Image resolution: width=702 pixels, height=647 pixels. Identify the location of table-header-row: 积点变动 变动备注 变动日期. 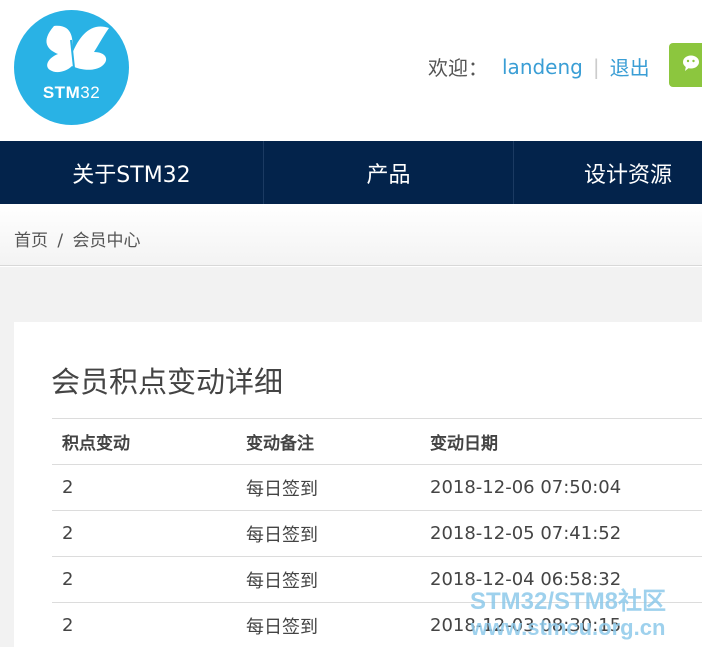
(377, 441).